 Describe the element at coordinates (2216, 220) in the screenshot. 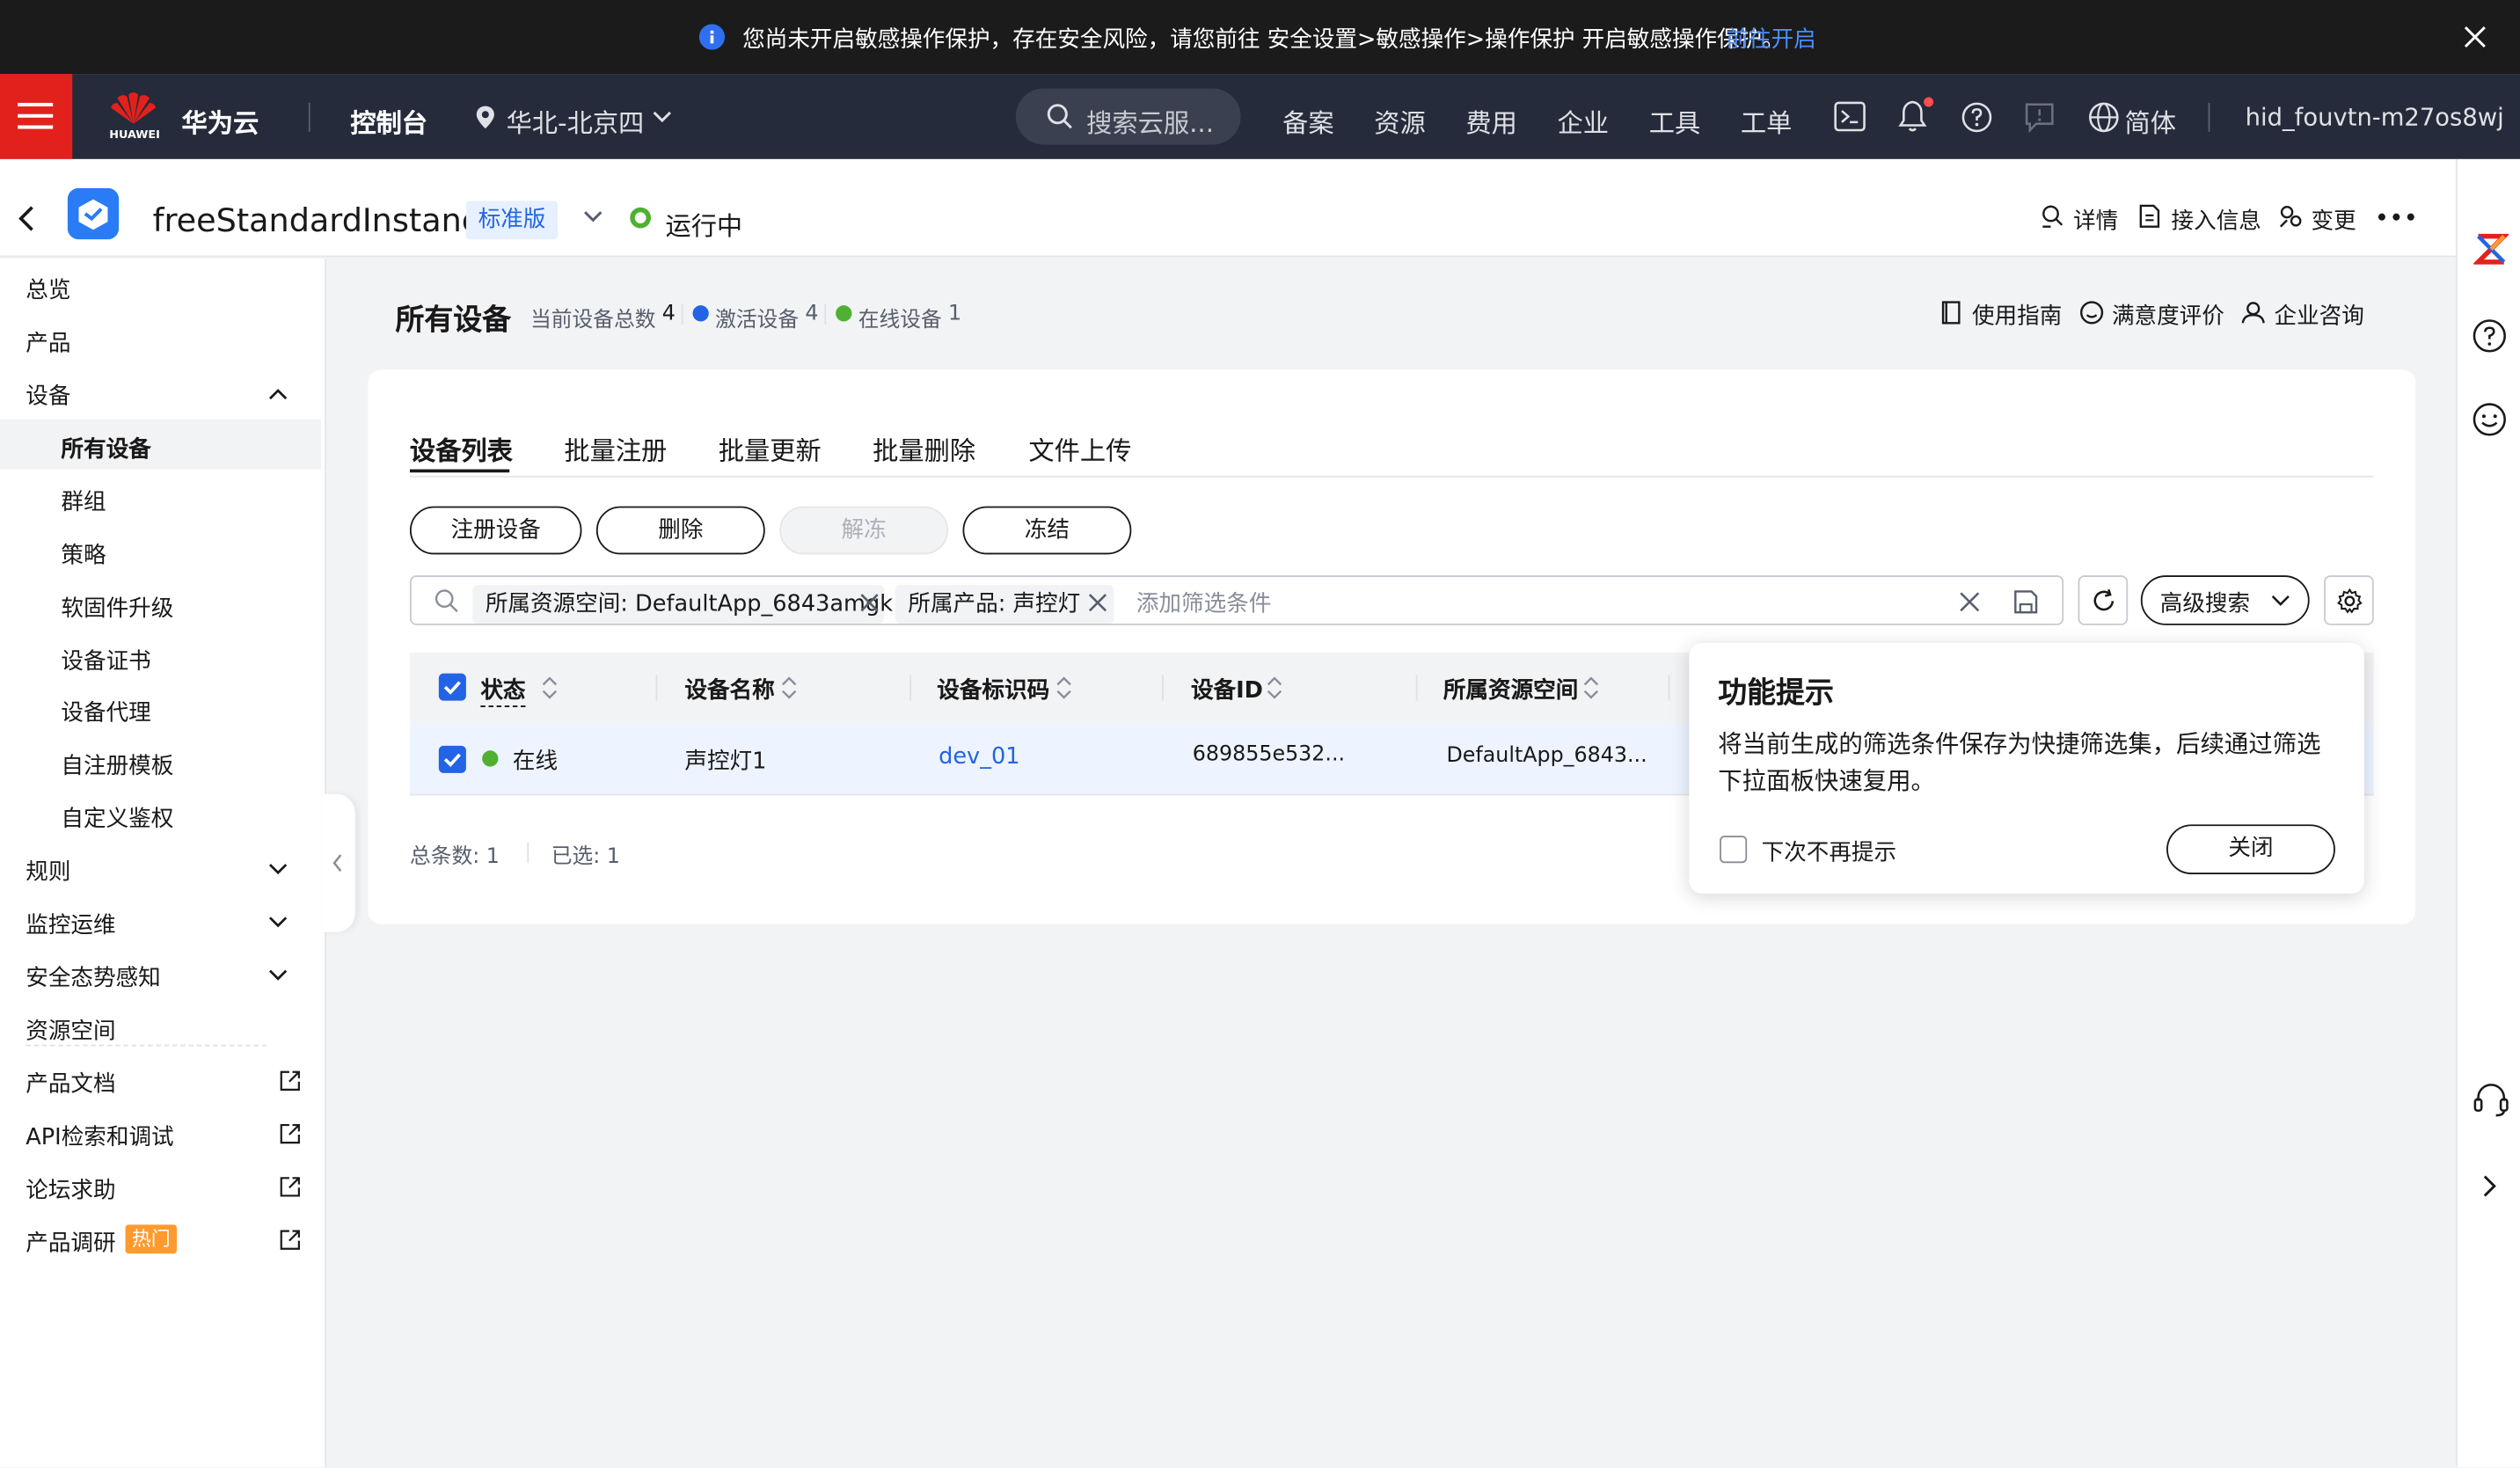

I see `access-info-link: 接入信息` at that location.